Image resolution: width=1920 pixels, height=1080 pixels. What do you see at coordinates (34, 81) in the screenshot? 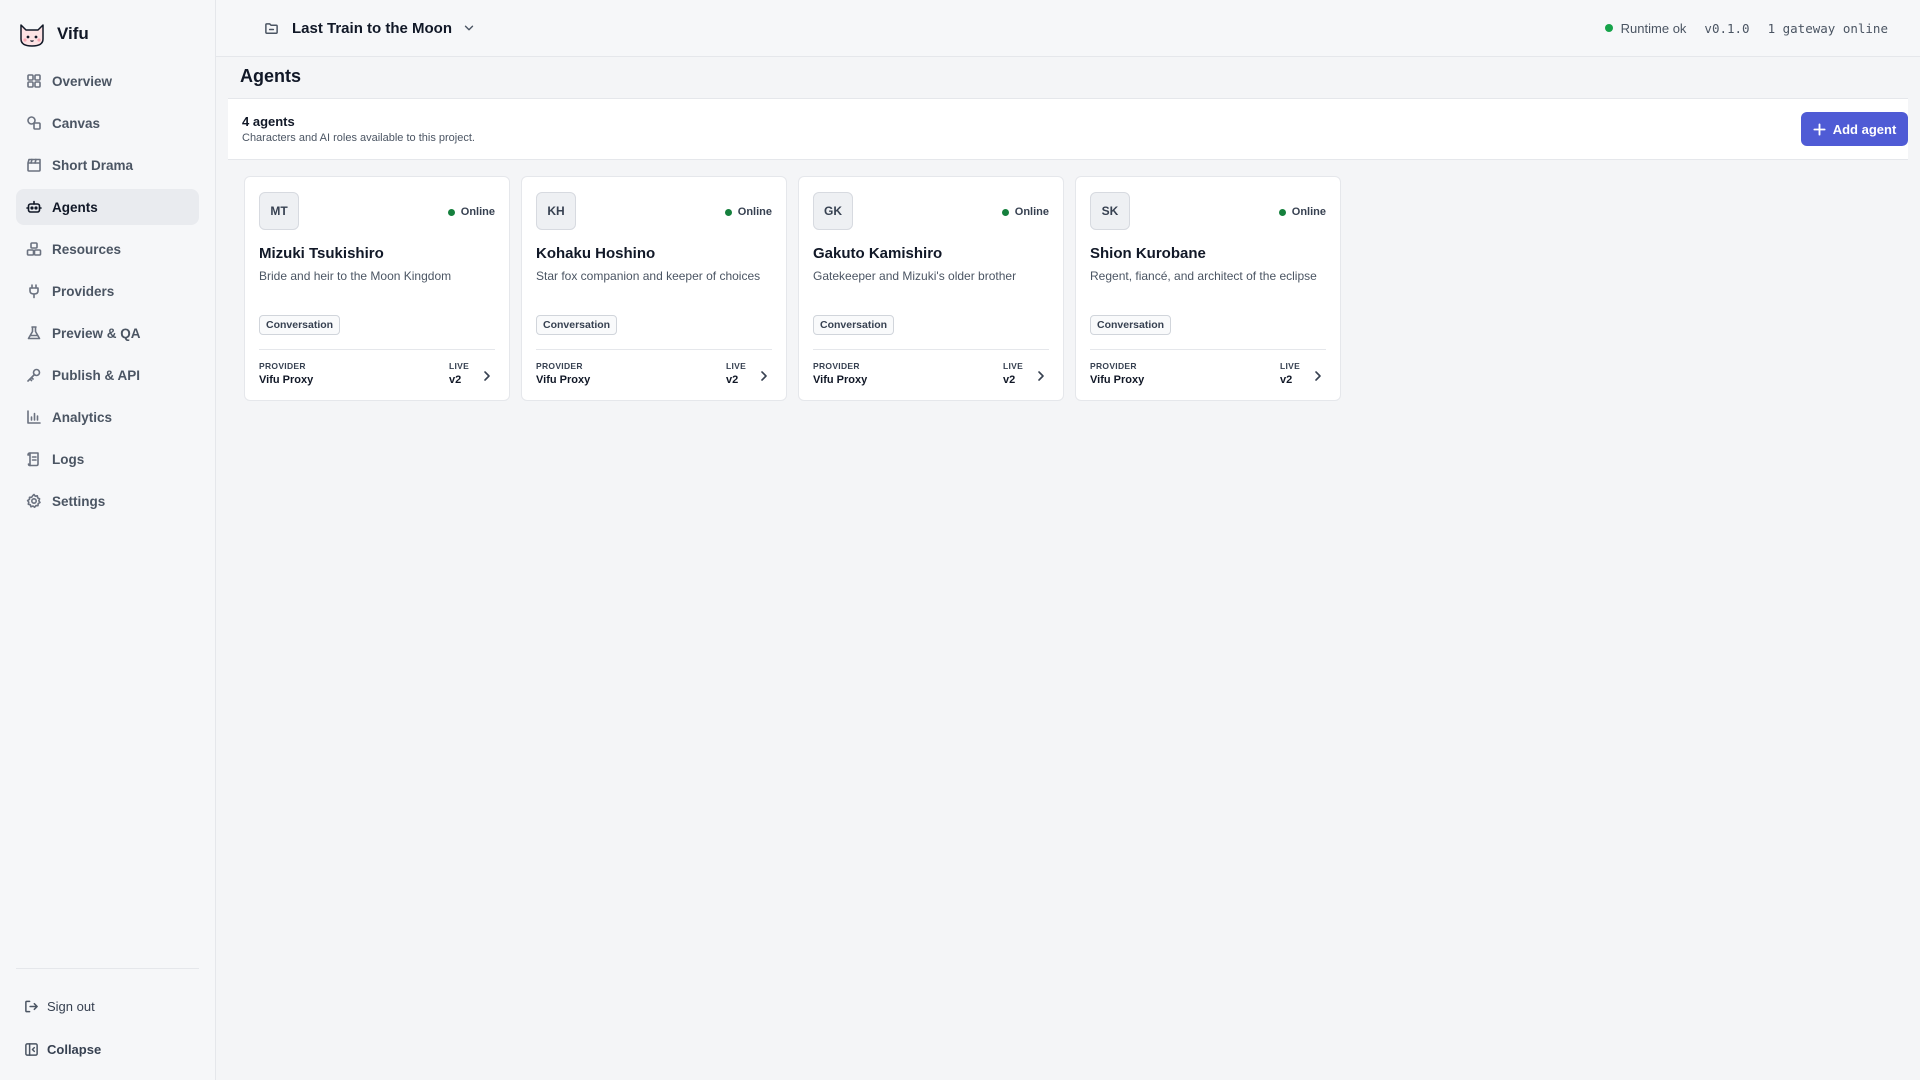
I see `grid-icon` at bounding box center [34, 81].